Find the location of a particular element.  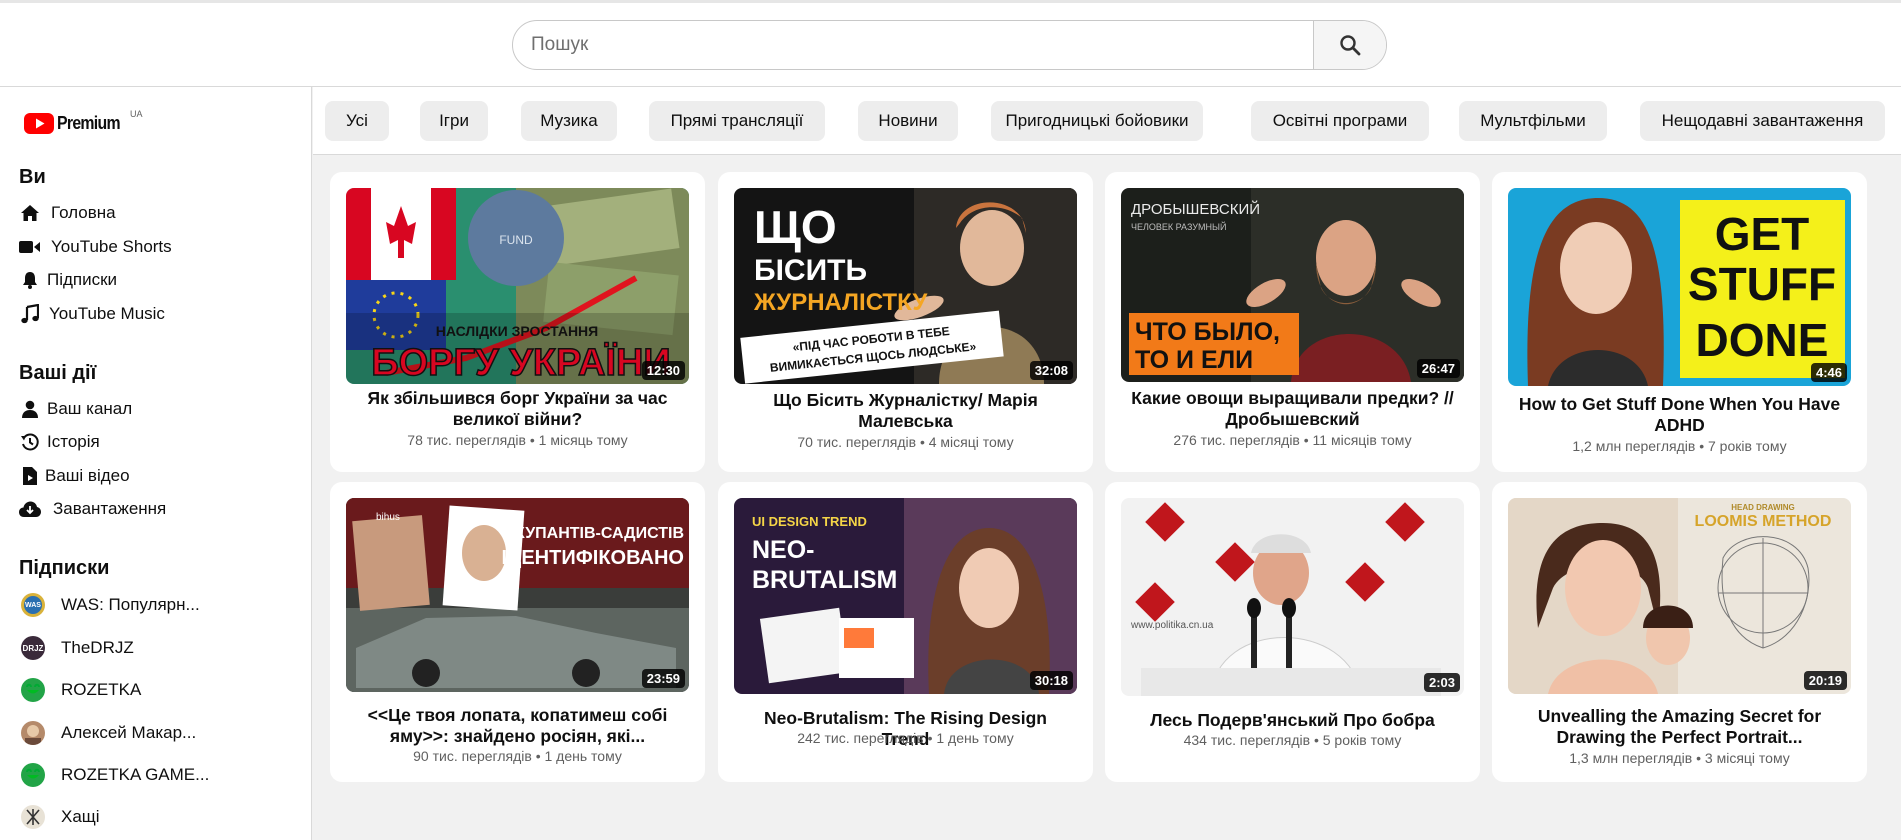

search-box is located at coordinates (949, 45).